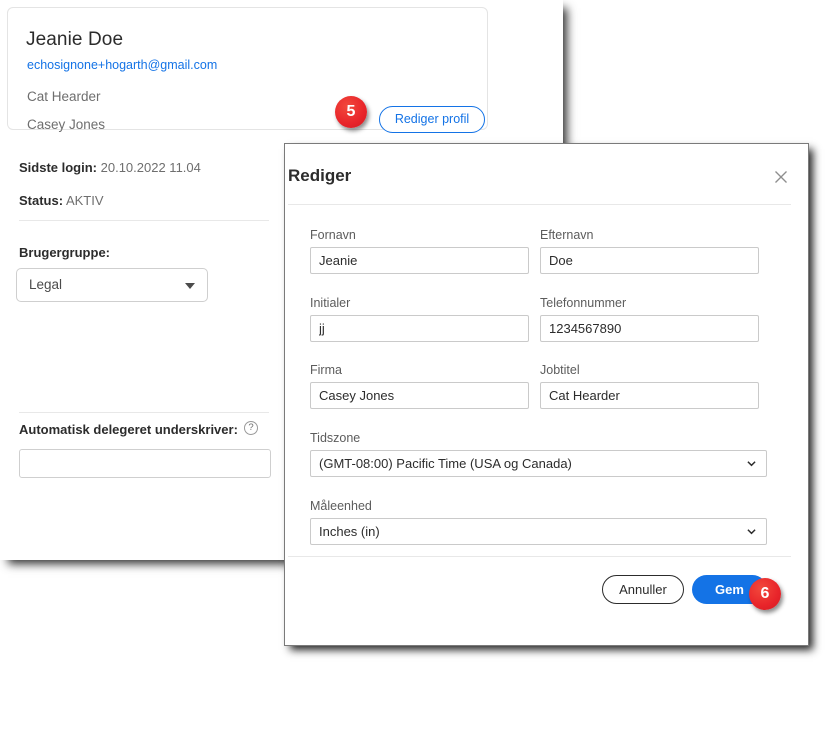  What do you see at coordinates (190, 286) in the screenshot?
I see `chevron-down-icon` at bounding box center [190, 286].